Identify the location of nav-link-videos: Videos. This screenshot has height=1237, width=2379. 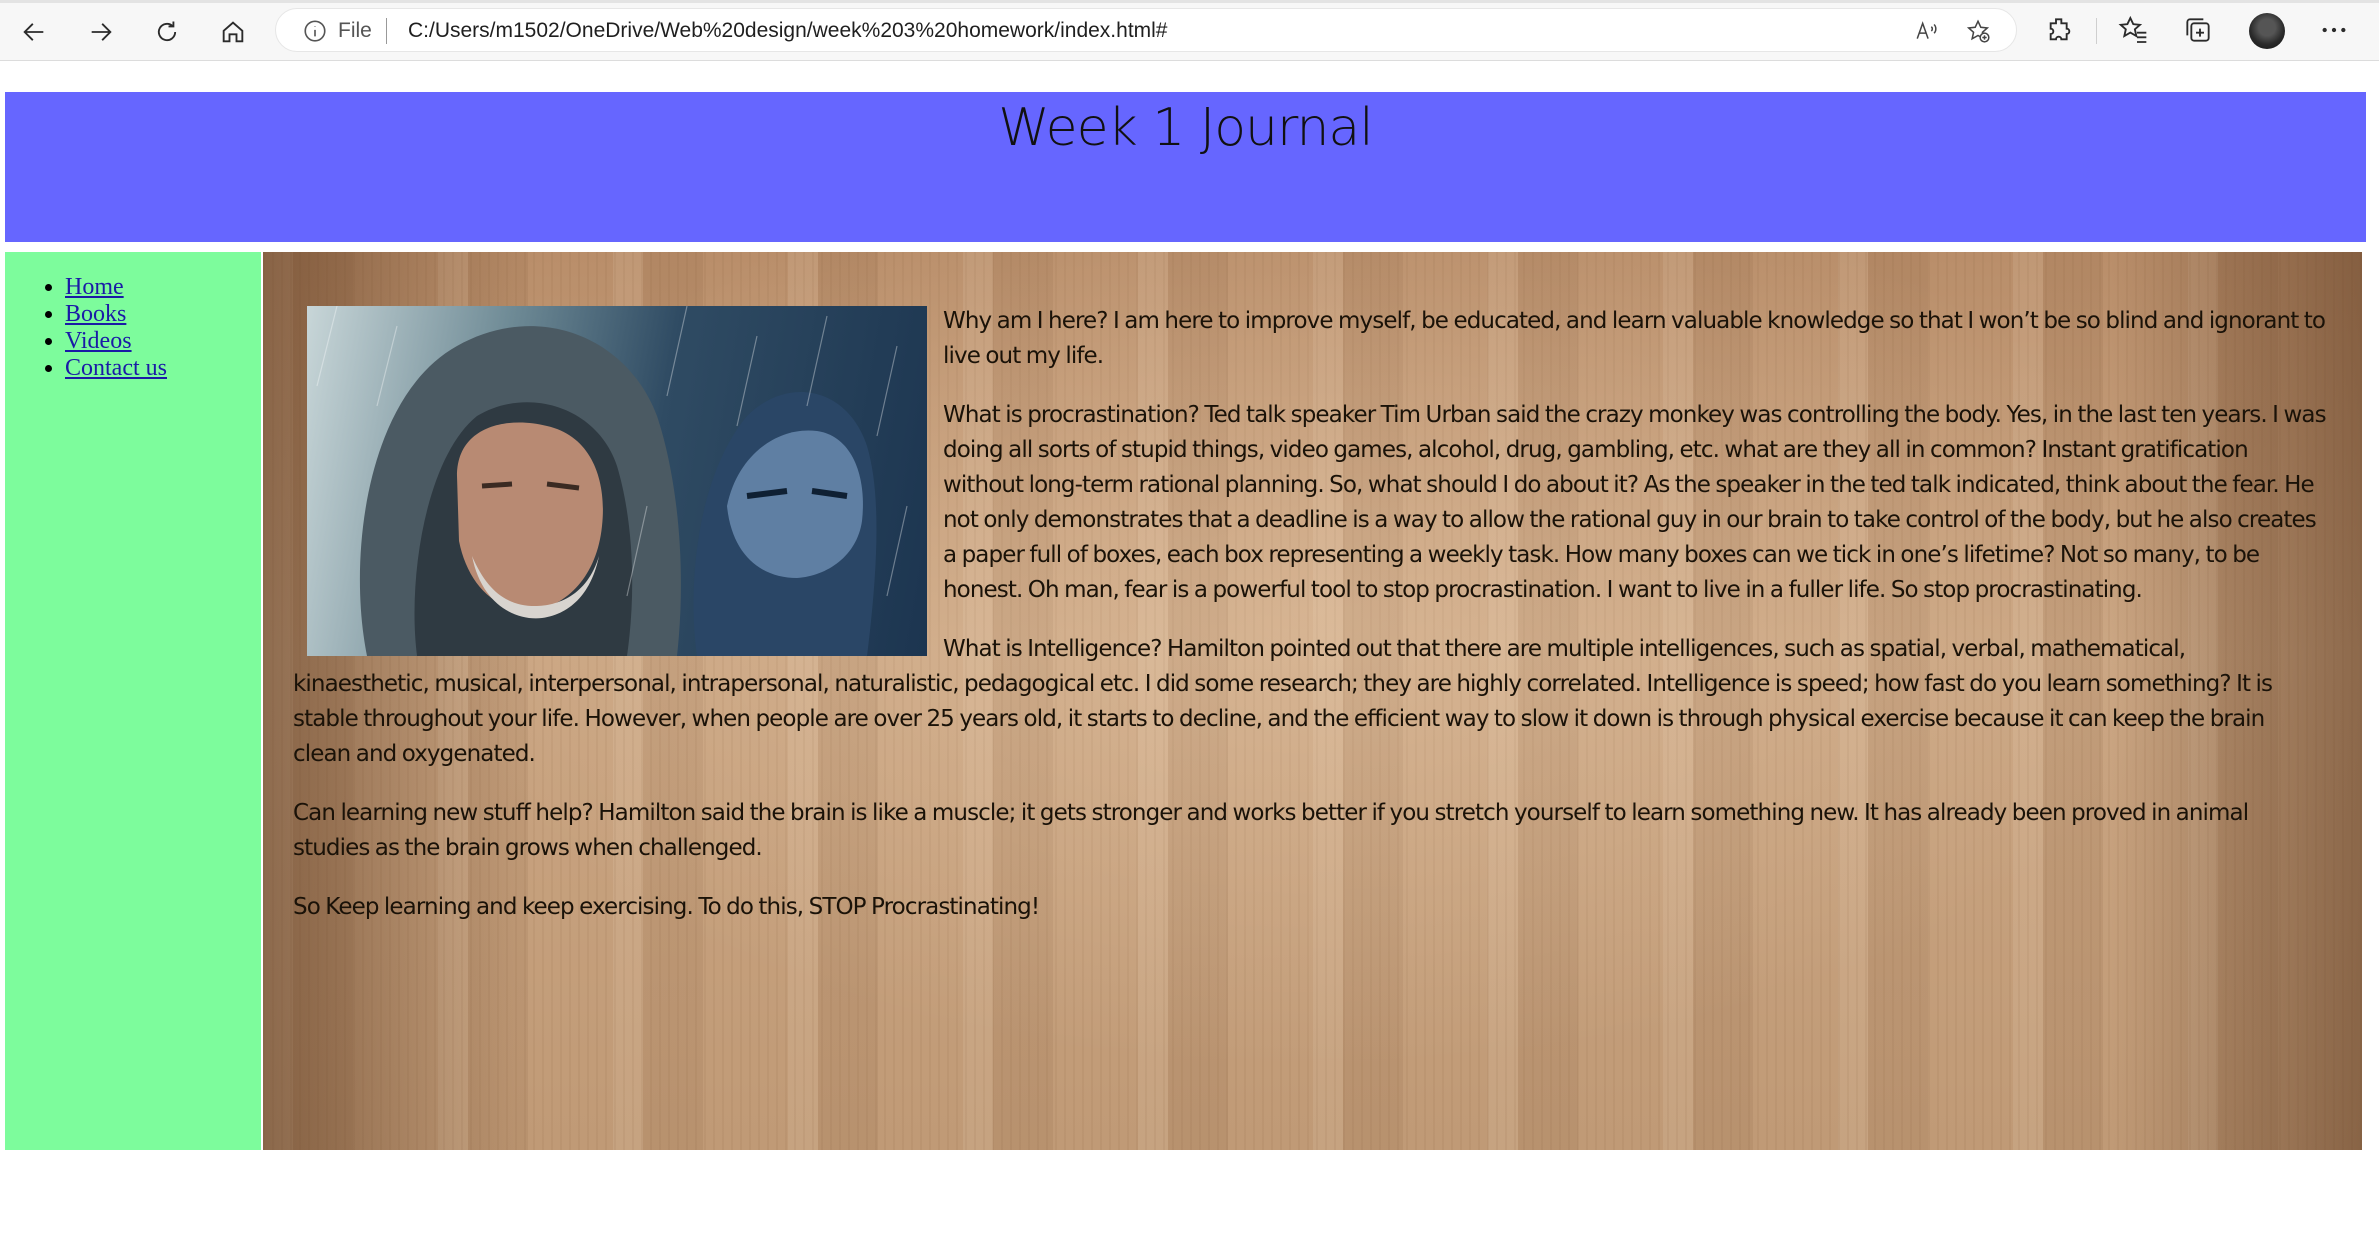
(98, 341).